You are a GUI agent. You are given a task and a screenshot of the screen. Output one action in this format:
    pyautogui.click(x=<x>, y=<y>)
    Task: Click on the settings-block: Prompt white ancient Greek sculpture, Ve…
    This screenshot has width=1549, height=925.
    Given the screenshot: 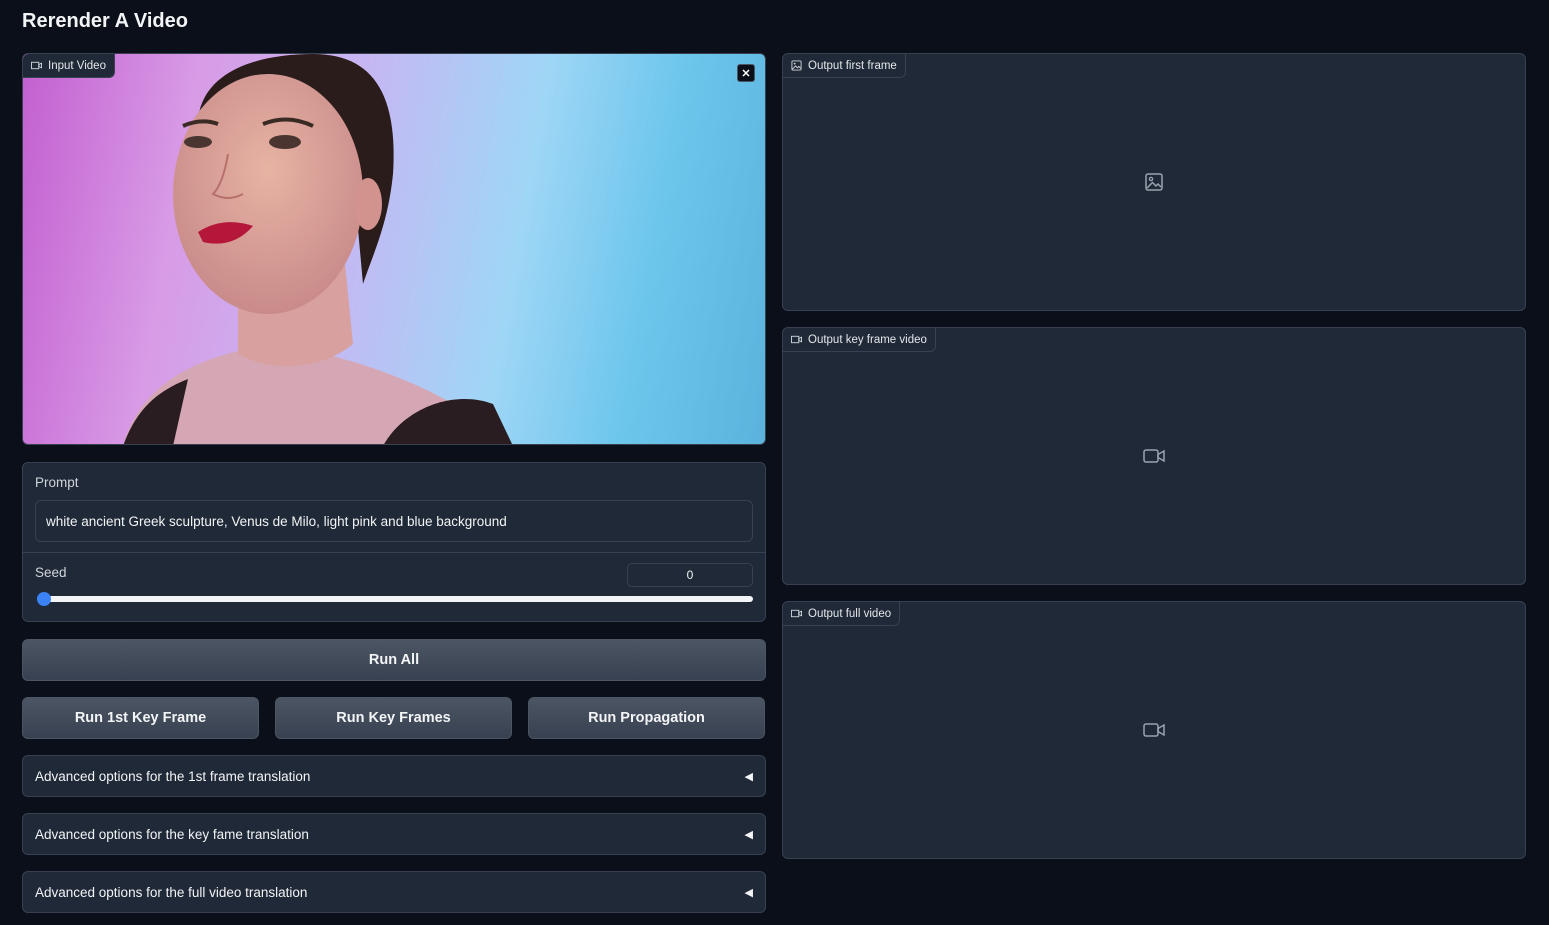 What is the action you would take?
    pyautogui.click(x=394, y=542)
    